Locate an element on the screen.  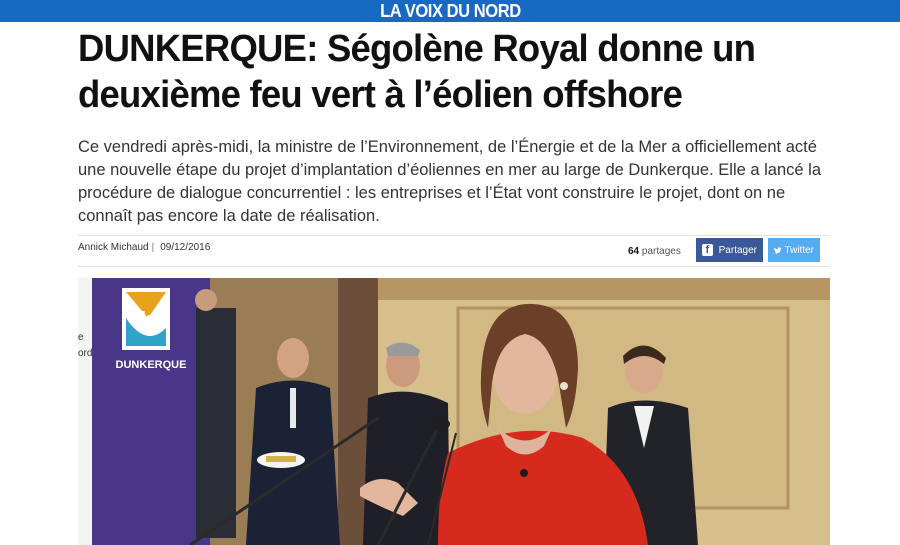
site-header: LA VOIX DU NORD is located at coordinates (450, 11).